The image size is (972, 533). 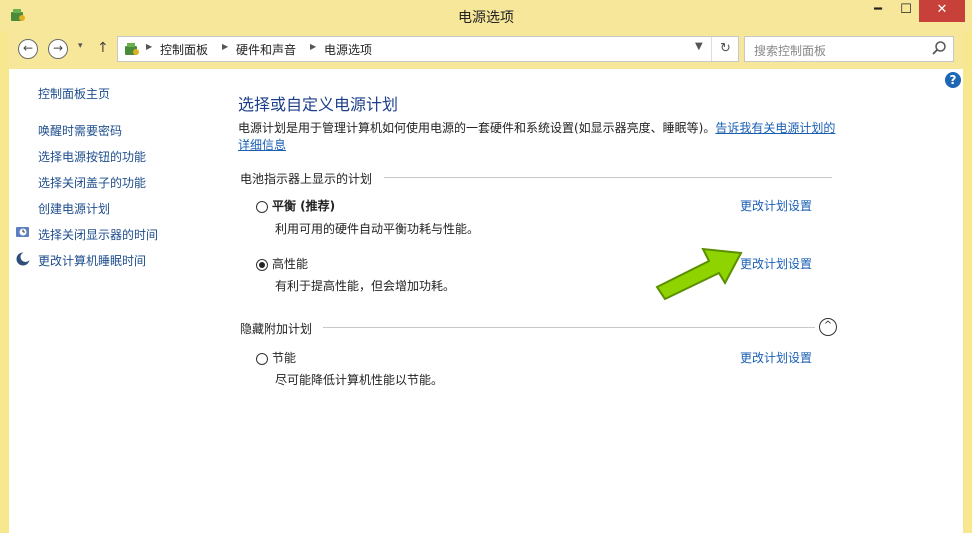 What do you see at coordinates (74, 208) in the screenshot?
I see `sidebar-link-create-plan: 创建电源计划` at bounding box center [74, 208].